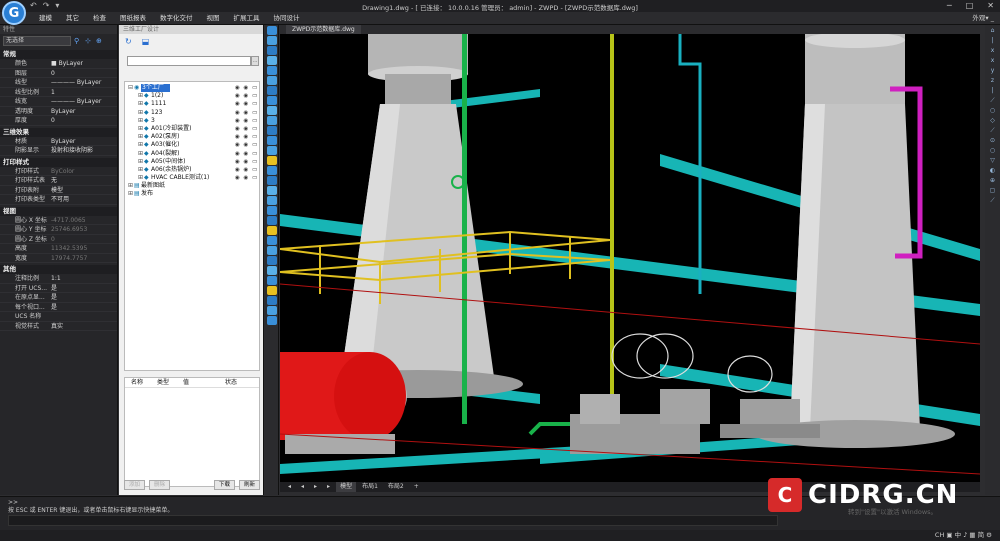 The width and height of the screenshot is (1000, 541). I want to click on tree-node-label: 1111, so click(158, 104).